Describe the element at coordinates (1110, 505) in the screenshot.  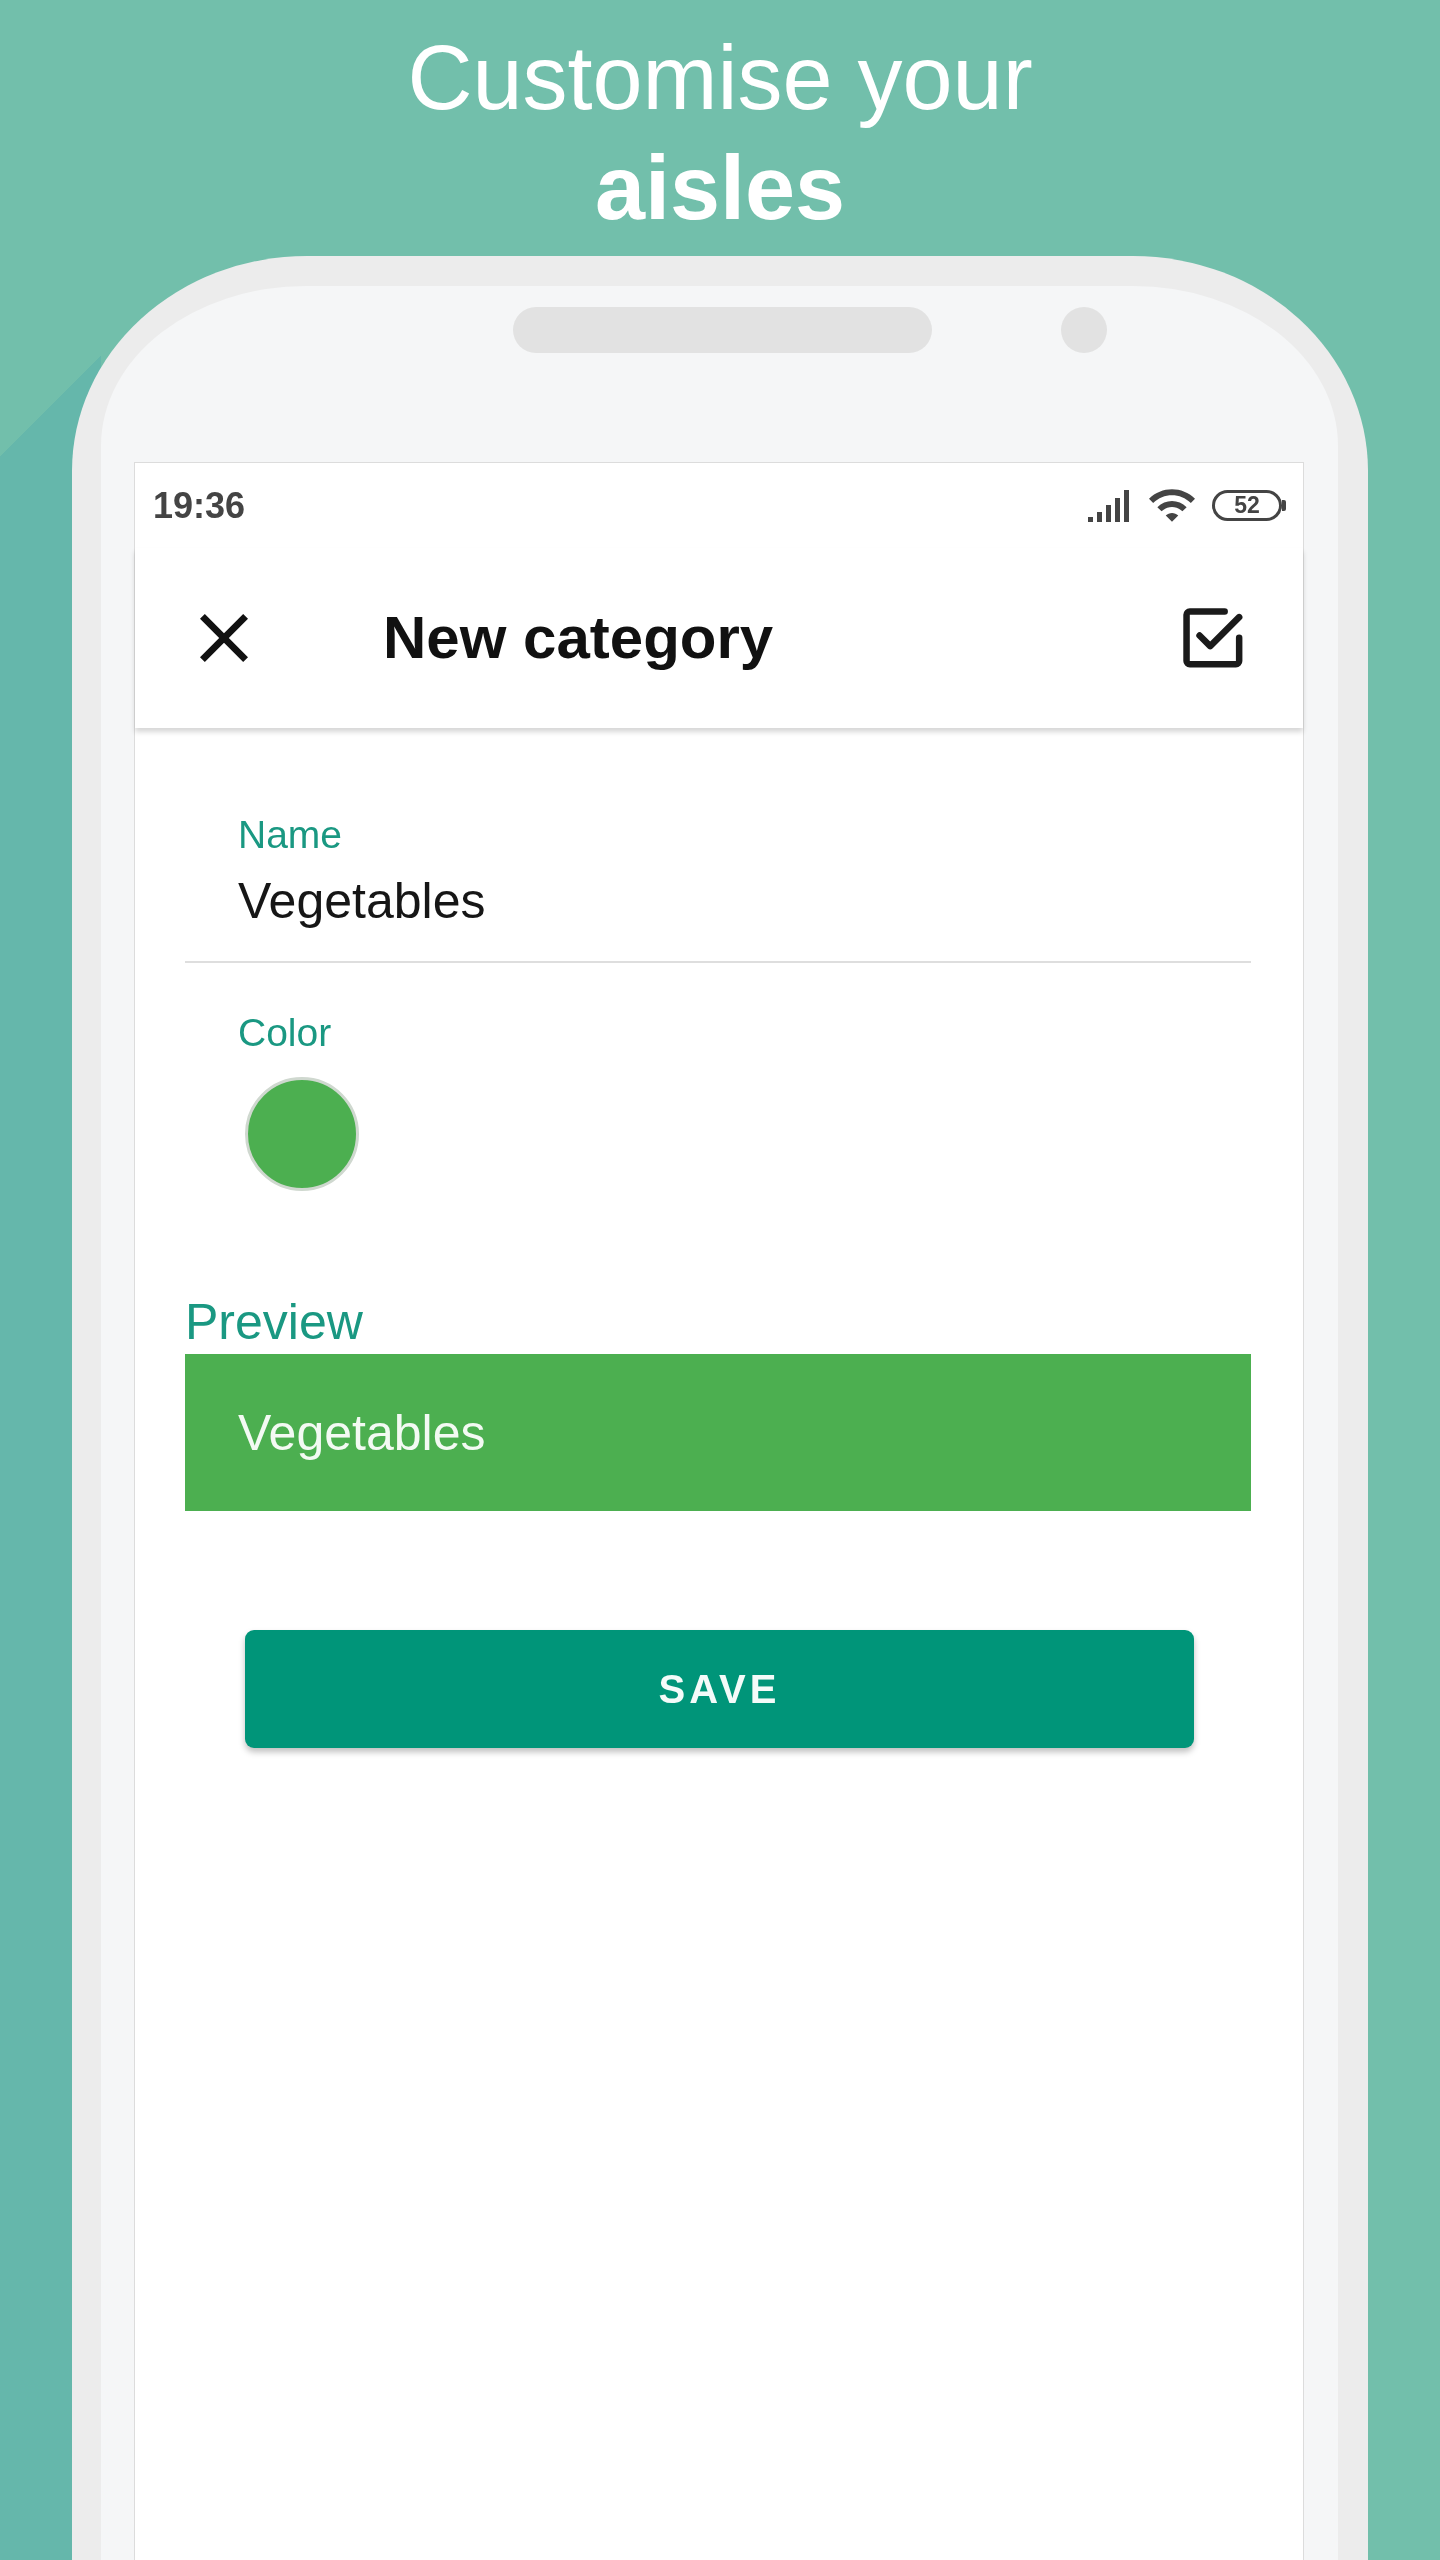
I see `signal-icon` at that location.